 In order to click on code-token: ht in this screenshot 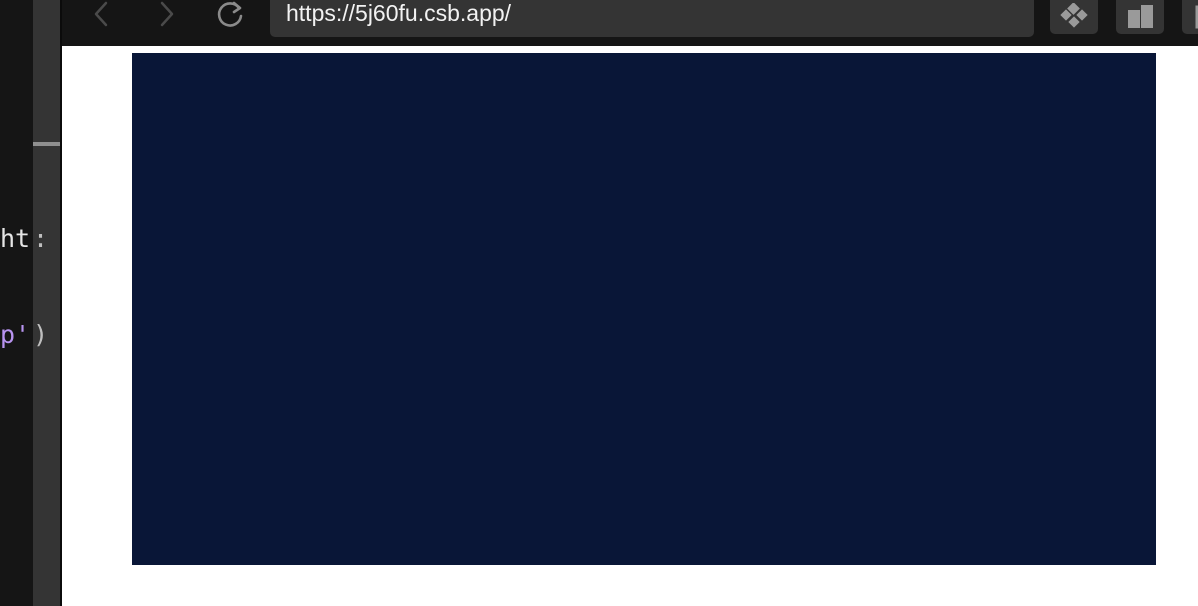, I will do `click(15, 238)`.